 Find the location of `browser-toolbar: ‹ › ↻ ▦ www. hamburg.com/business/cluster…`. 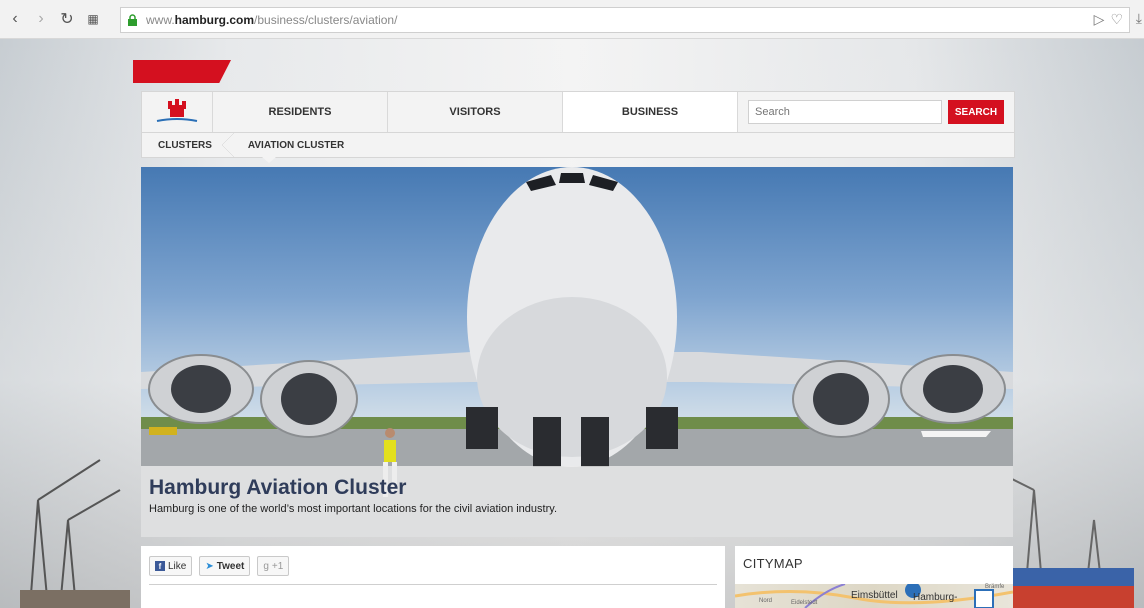

browser-toolbar: ‹ › ↻ ▦ www. hamburg.com/business/cluster… is located at coordinates (572, 19).